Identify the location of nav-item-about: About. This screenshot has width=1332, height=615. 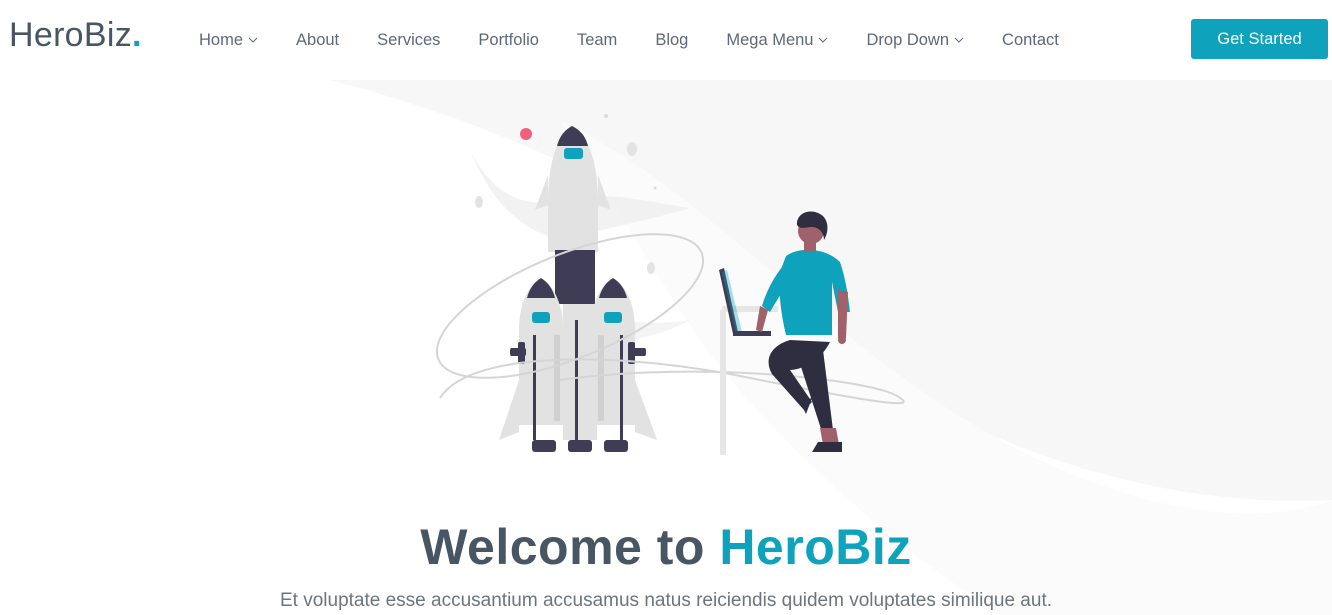
(317, 40).